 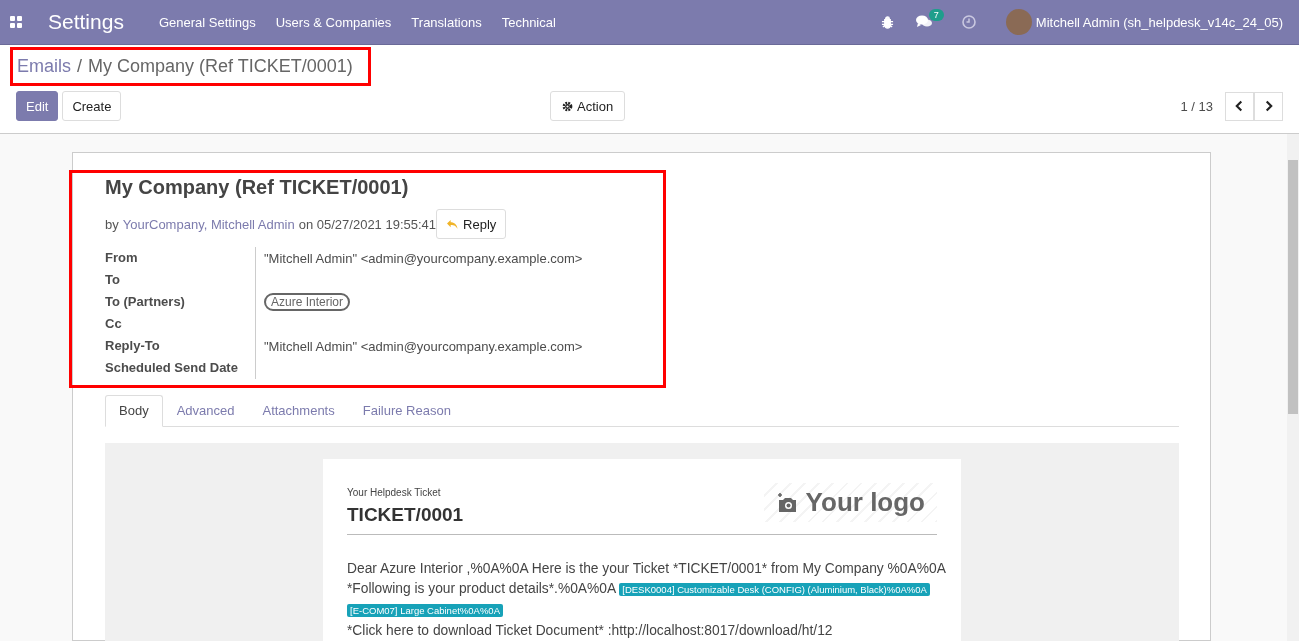 I want to click on field-label: Cc, so click(x=114, y=324).